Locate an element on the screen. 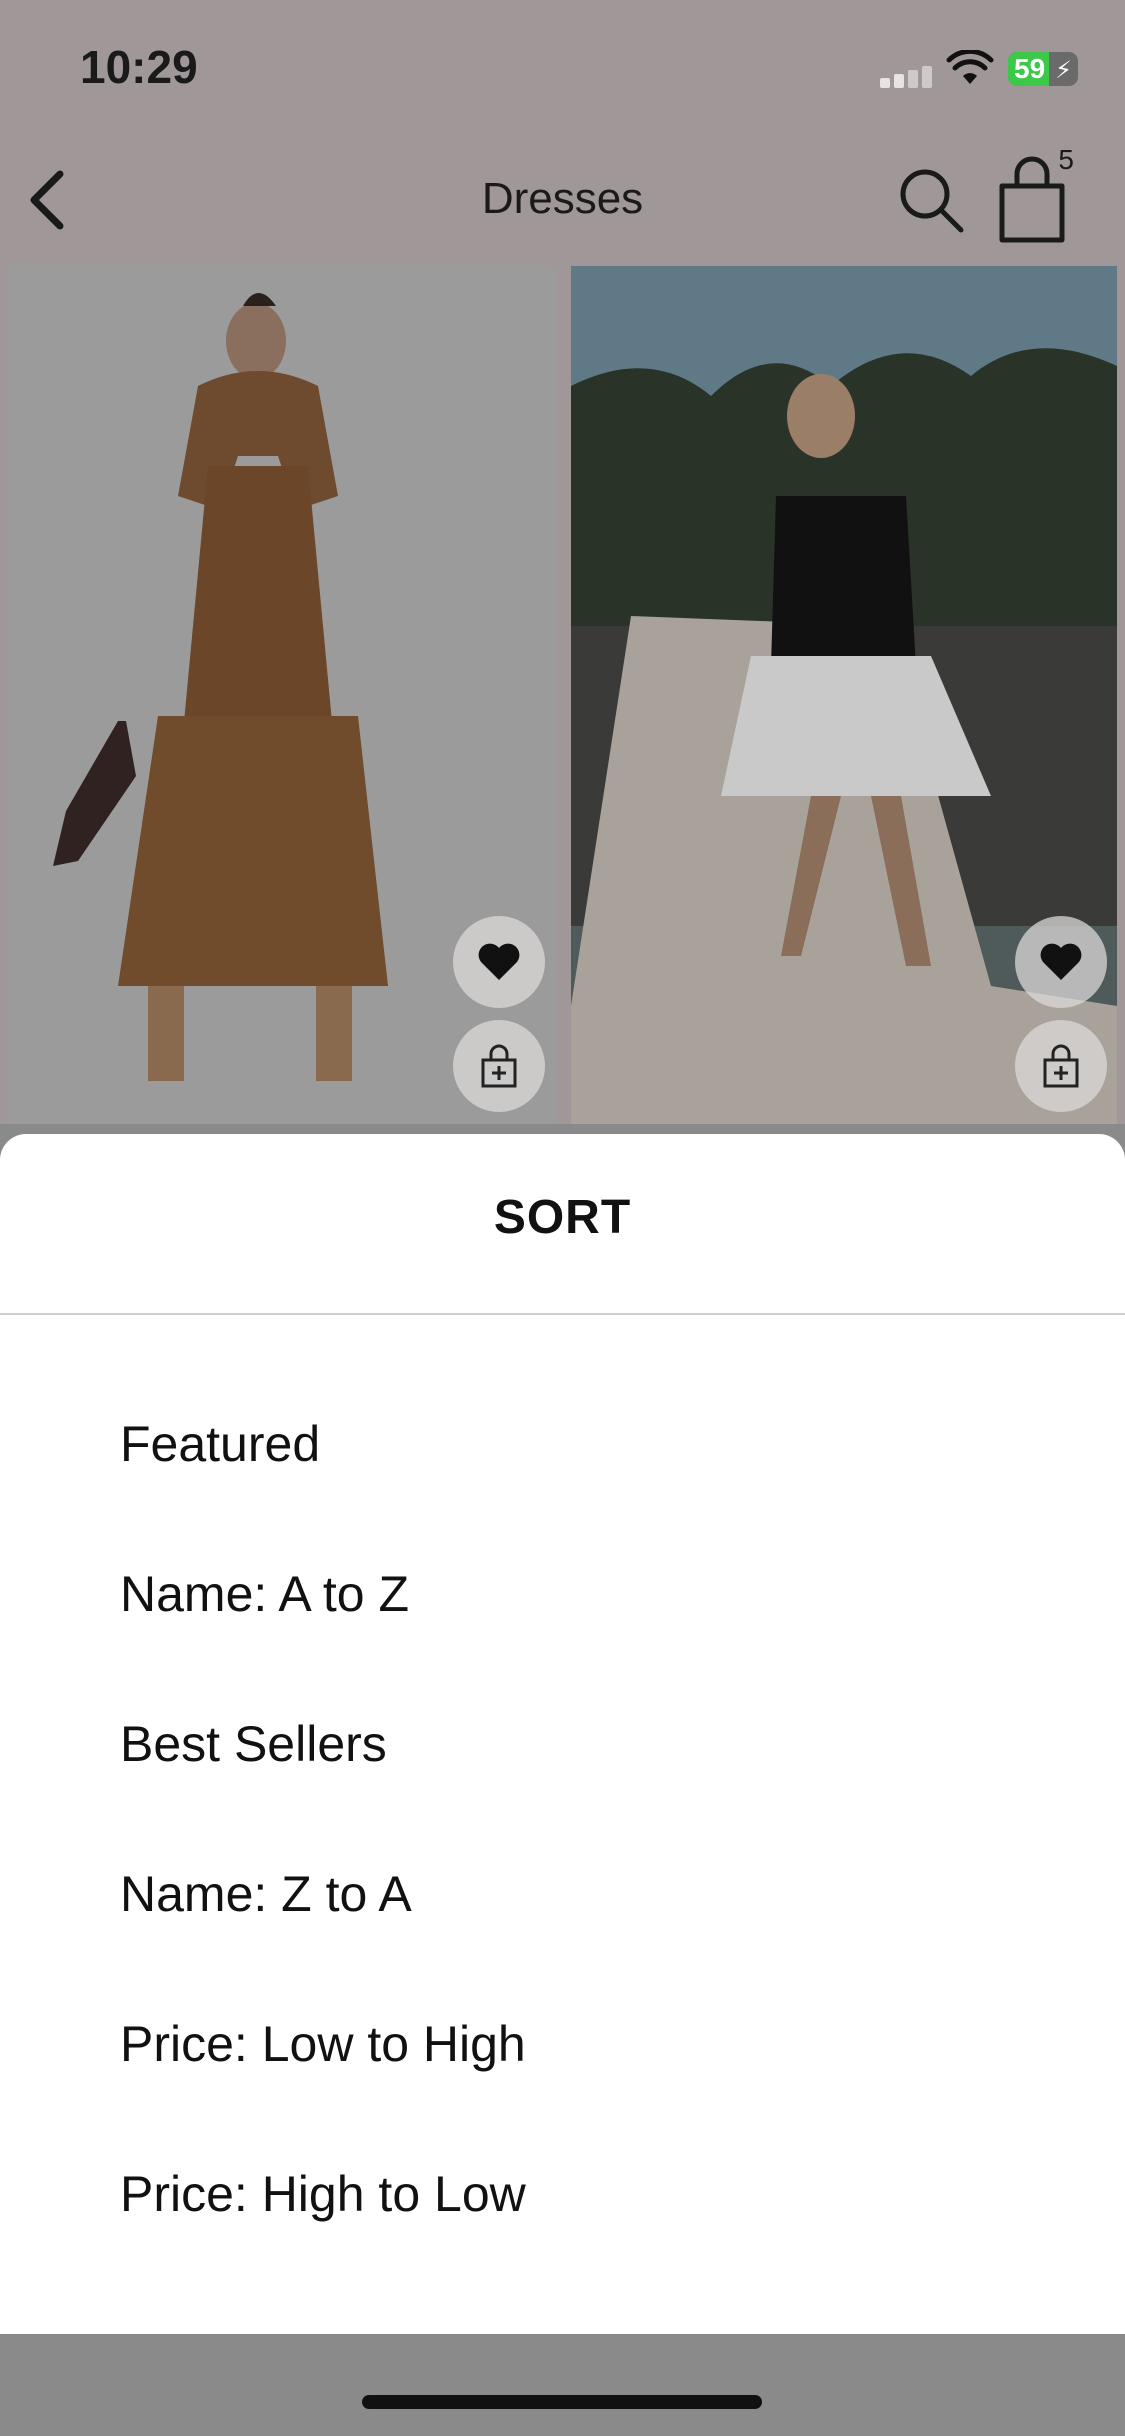 This screenshot has height=2436, width=1125. divider is located at coordinates (562, 1314).